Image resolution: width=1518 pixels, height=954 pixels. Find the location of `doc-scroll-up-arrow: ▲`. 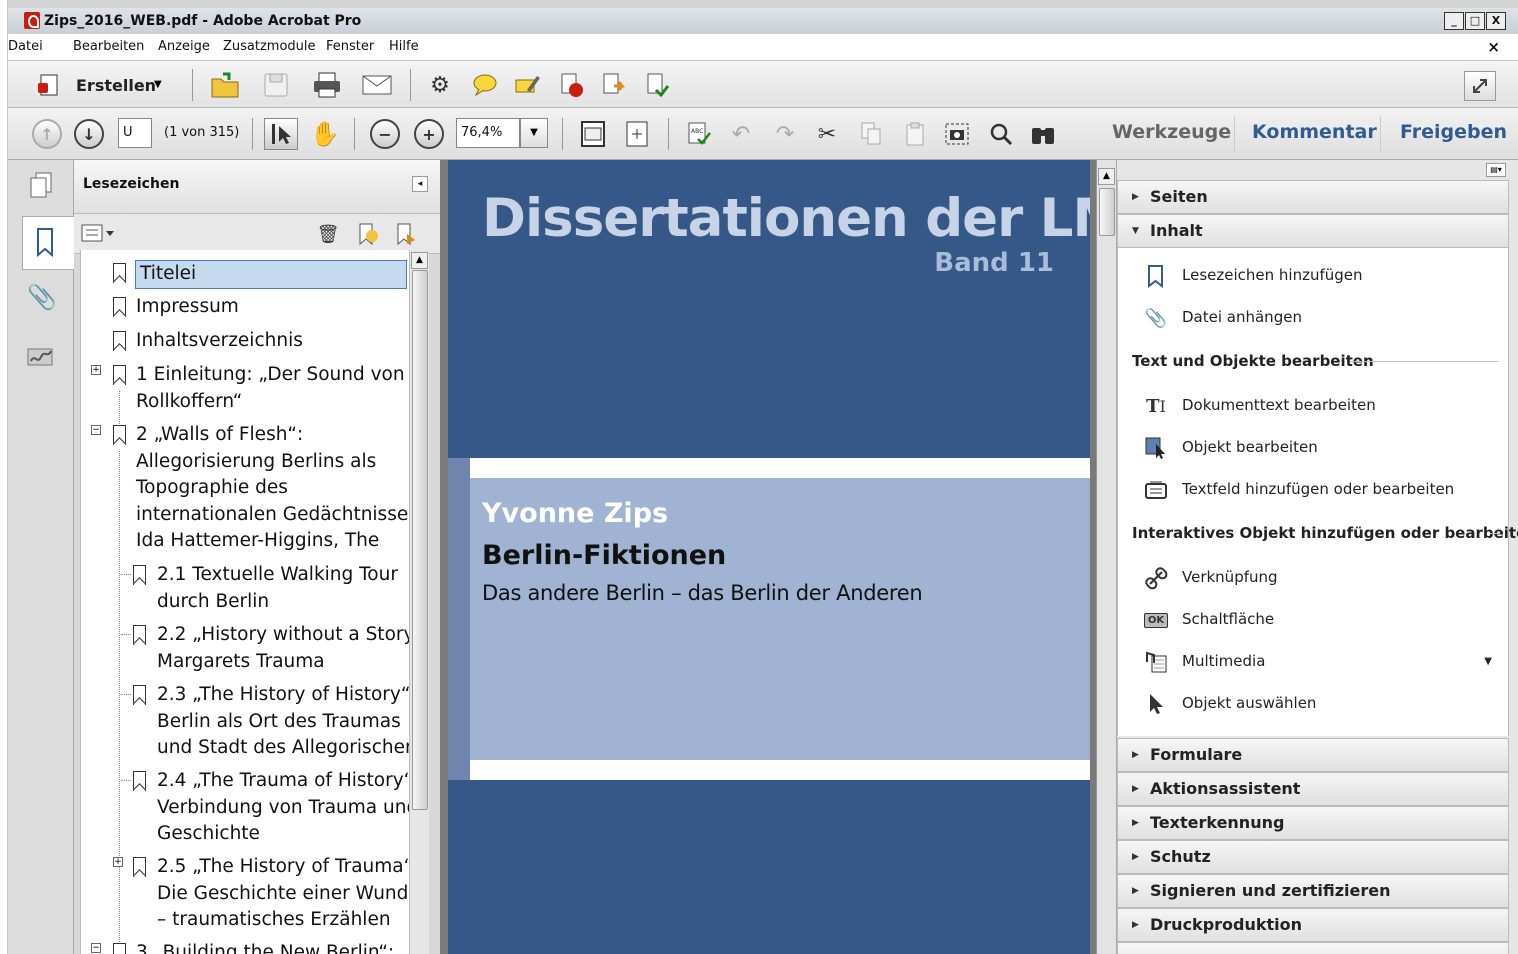

doc-scroll-up-arrow: ▲ is located at coordinates (1106, 176).